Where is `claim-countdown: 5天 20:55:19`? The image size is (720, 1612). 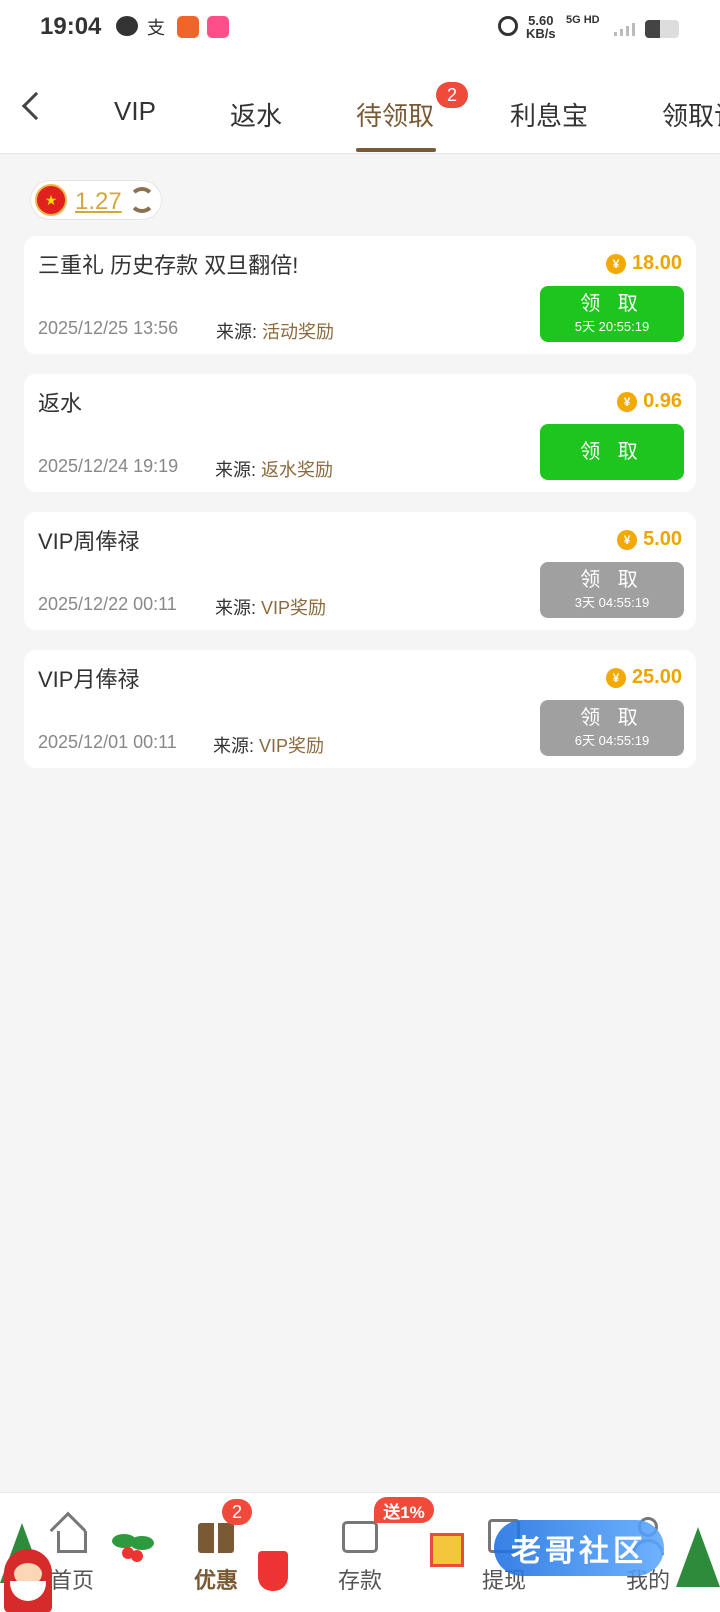
claim-countdown: 5天 20:55:19 is located at coordinates (612, 326).